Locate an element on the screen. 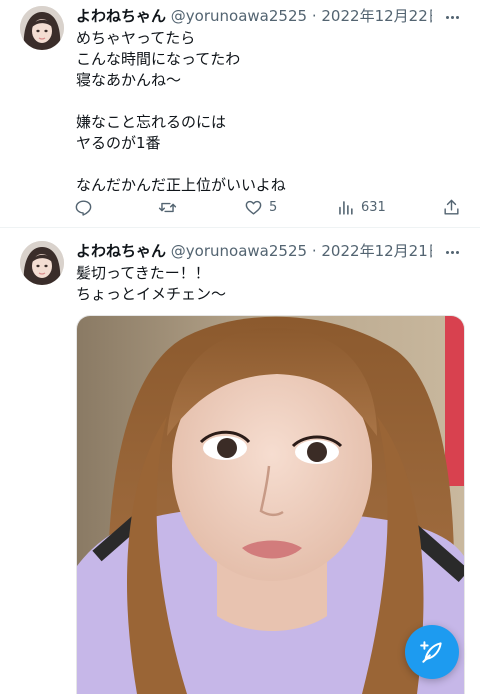 The height and width of the screenshot is (694, 480). tweet-line: 嫌なこと忘れるのには is located at coordinates (151, 122).